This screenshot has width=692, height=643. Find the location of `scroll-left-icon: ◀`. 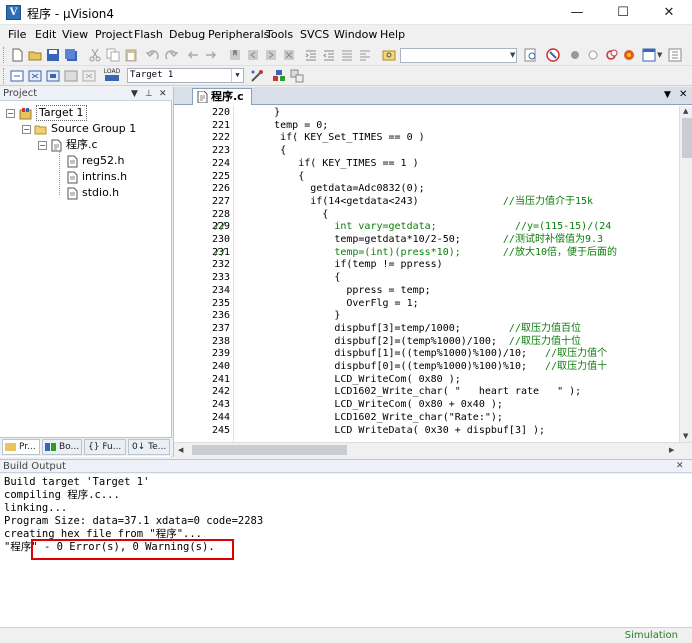

scroll-left-icon: ◀ is located at coordinates (180, 450).